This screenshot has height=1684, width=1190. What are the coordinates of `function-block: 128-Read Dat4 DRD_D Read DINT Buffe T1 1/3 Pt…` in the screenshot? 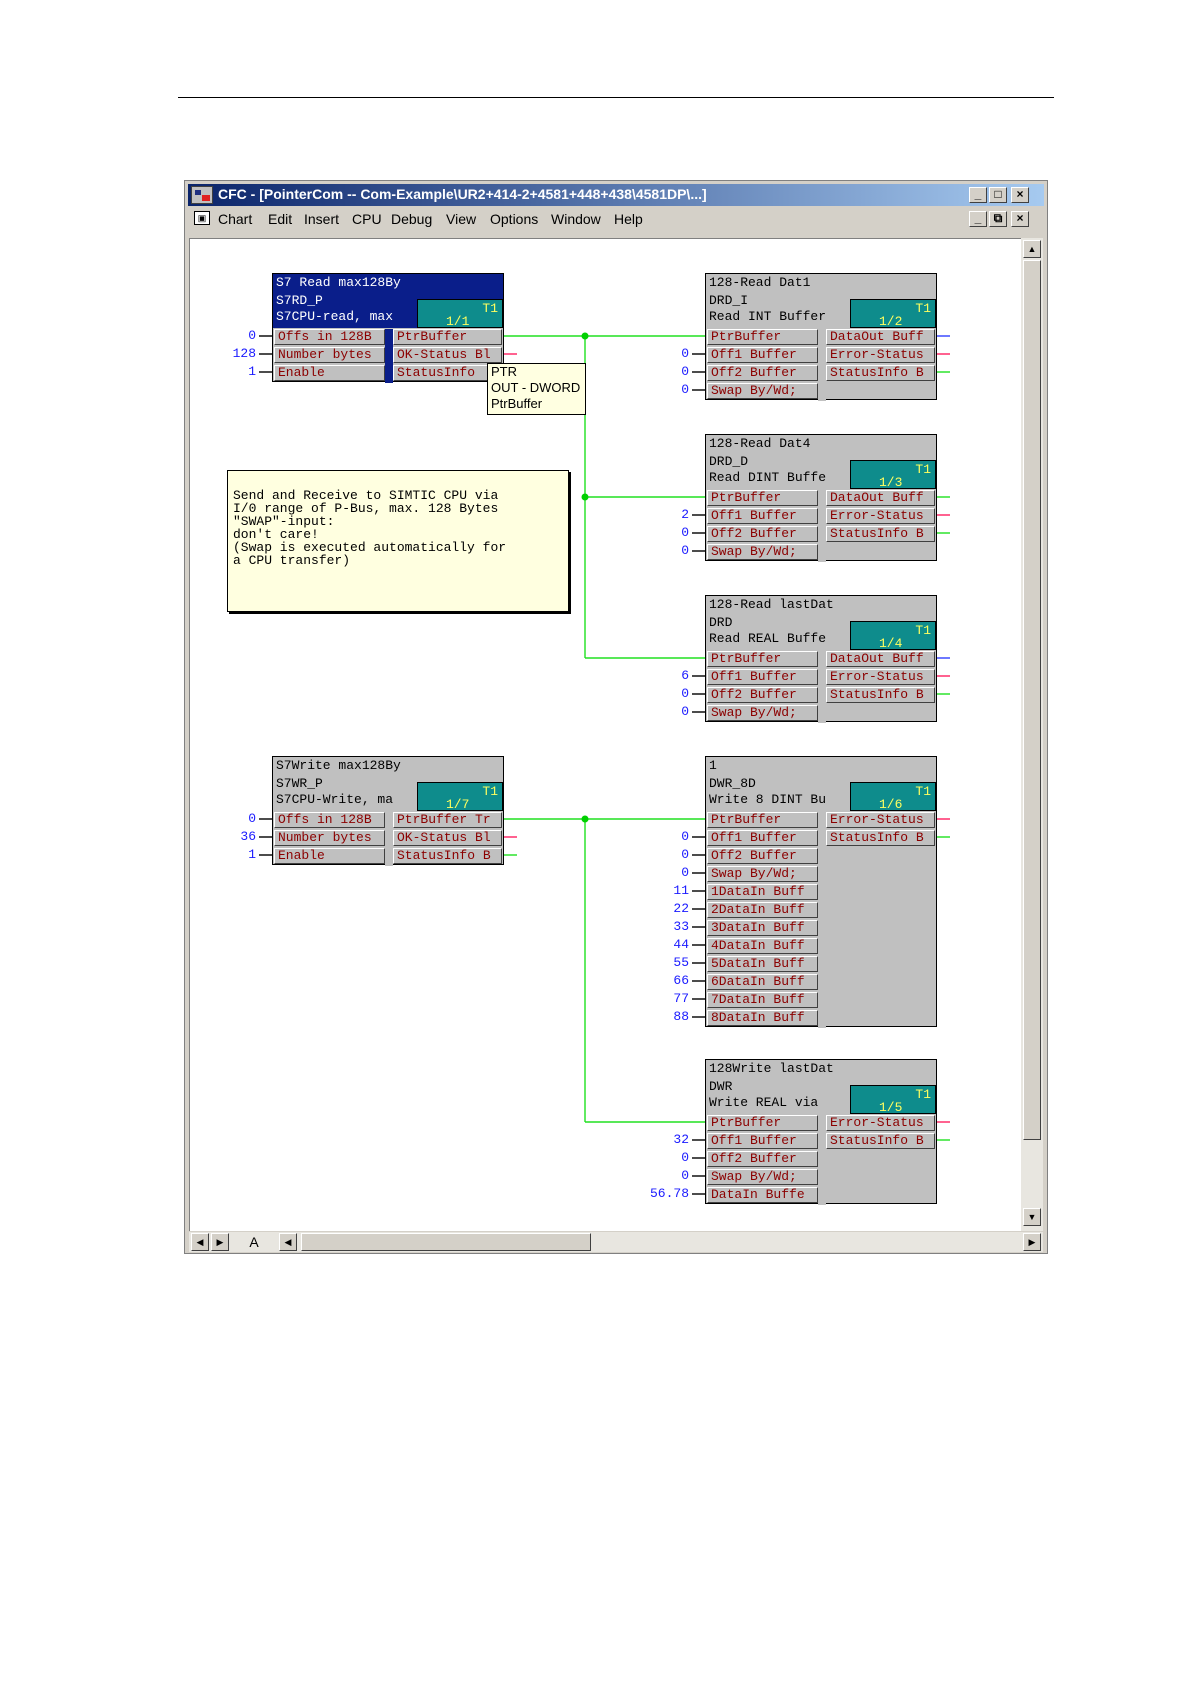 It's located at (821, 498).